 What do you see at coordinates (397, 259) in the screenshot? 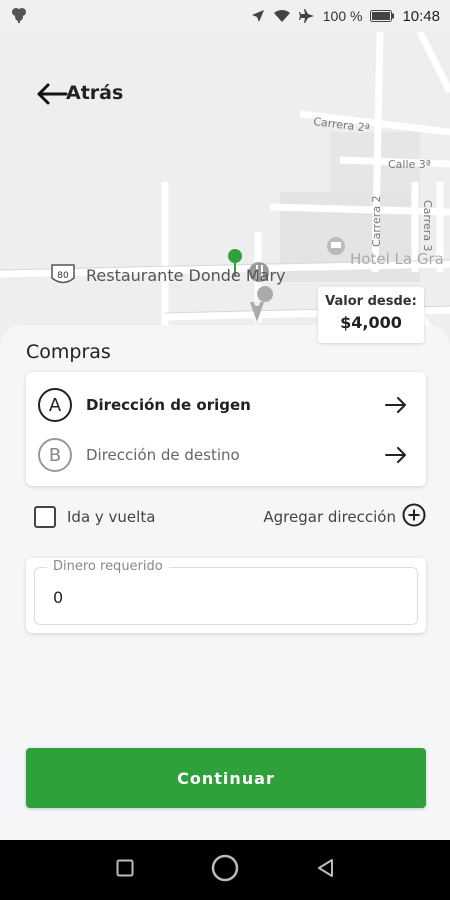
I see `hotel-label: Hotel La Gra` at bounding box center [397, 259].